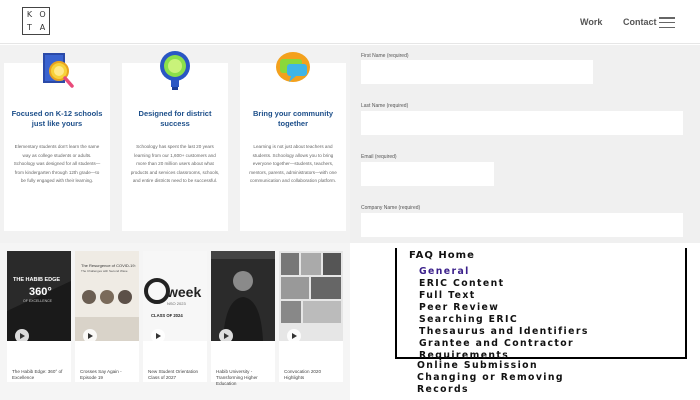  I want to click on faq-heading: FAQ Home, so click(442, 255).